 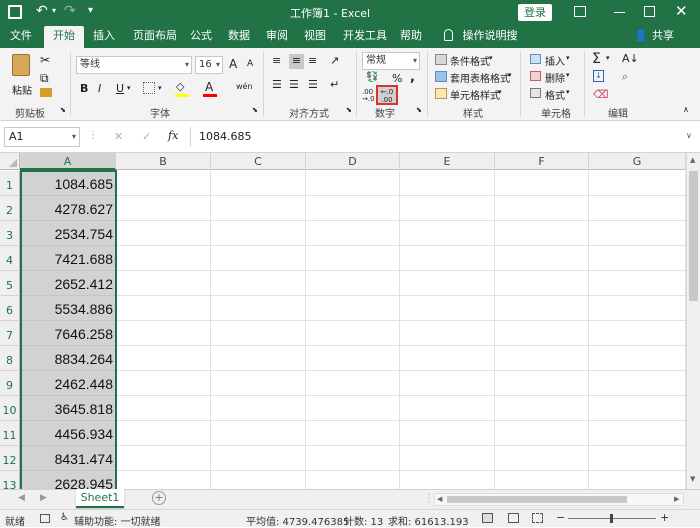 I want to click on copy-icon: ⧉, so click(x=44, y=78).